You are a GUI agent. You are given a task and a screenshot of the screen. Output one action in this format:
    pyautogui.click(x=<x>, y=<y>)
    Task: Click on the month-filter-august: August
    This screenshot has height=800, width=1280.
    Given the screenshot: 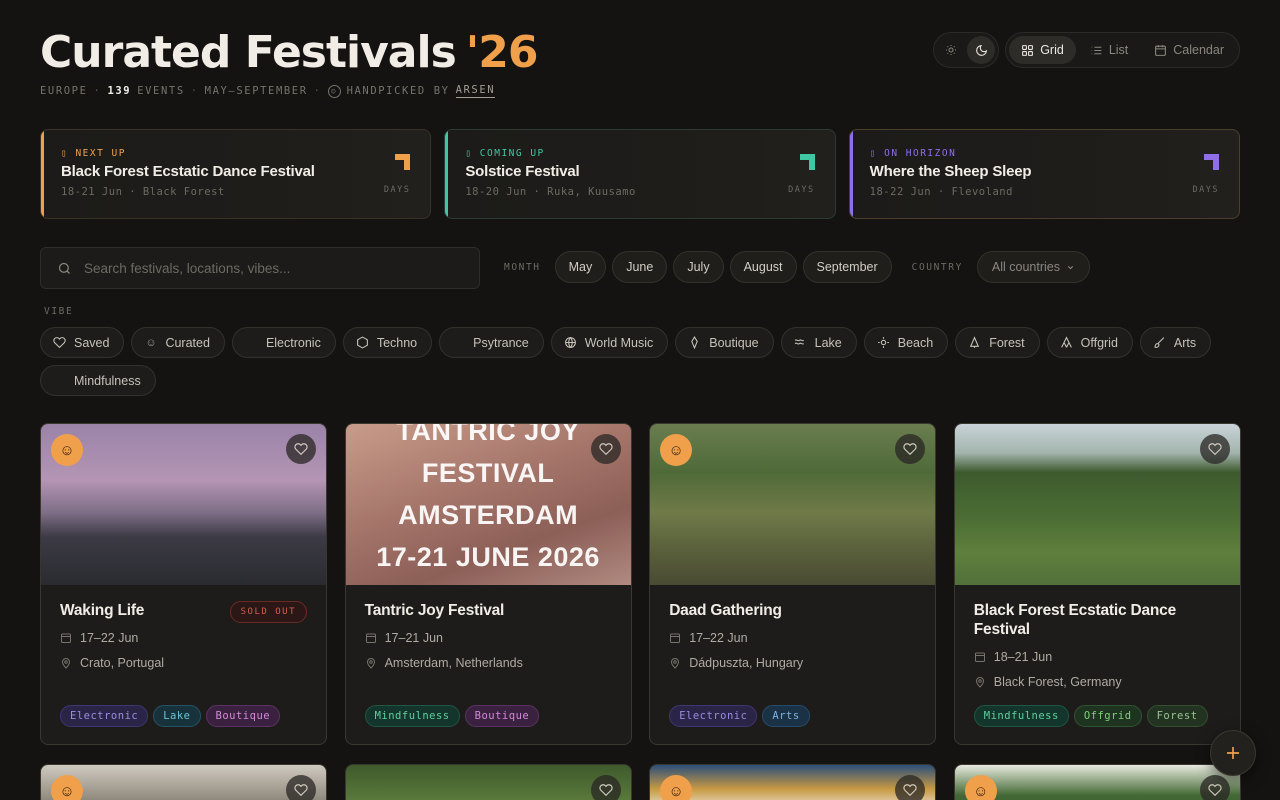 What is the action you would take?
    pyautogui.click(x=763, y=267)
    